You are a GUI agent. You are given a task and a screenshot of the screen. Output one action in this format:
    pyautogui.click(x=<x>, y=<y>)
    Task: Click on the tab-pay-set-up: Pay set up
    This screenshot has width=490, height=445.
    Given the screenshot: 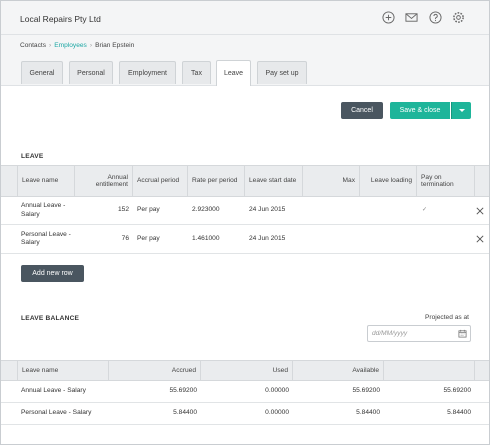 What is the action you would take?
    pyautogui.click(x=282, y=72)
    